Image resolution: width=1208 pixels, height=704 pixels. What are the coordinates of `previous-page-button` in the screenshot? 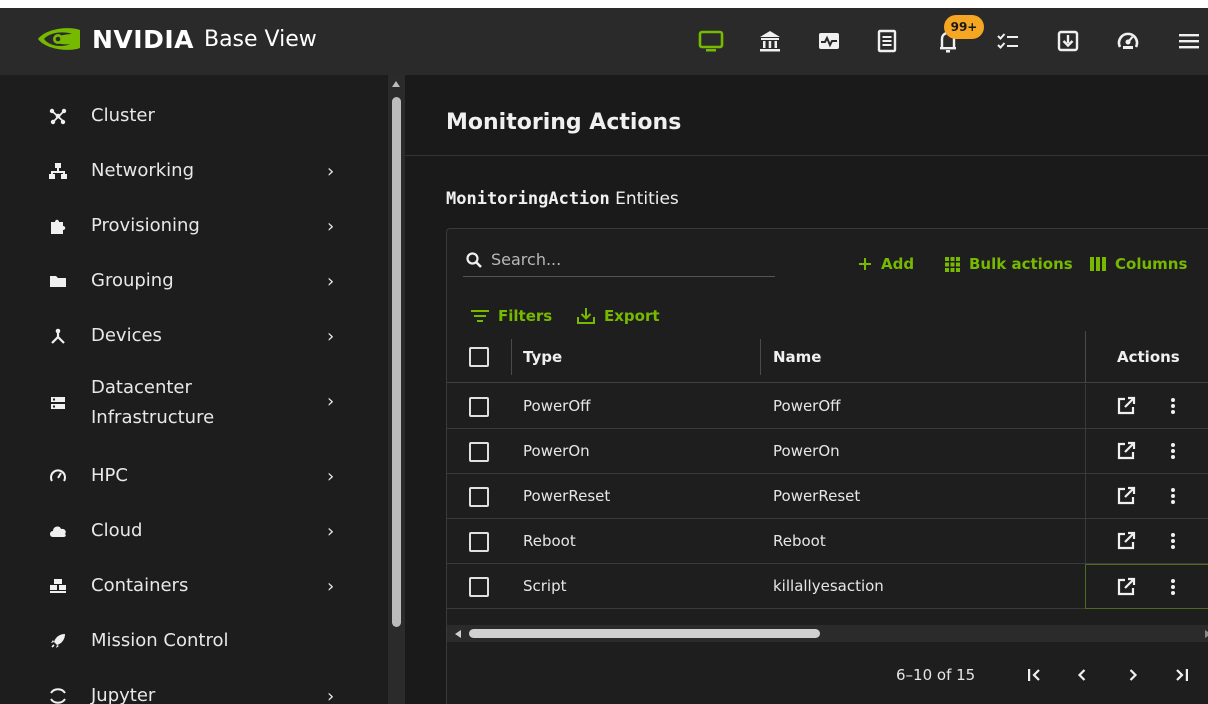 It's located at (1082, 675).